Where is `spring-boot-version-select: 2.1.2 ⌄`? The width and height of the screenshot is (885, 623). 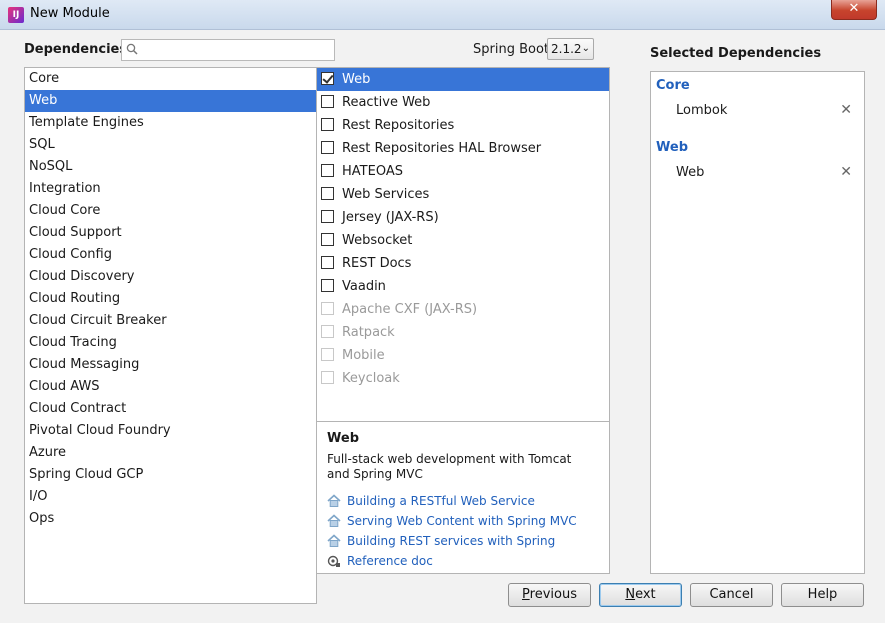 spring-boot-version-select: 2.1.2 ⌄ is located at coordinates (570, 49).